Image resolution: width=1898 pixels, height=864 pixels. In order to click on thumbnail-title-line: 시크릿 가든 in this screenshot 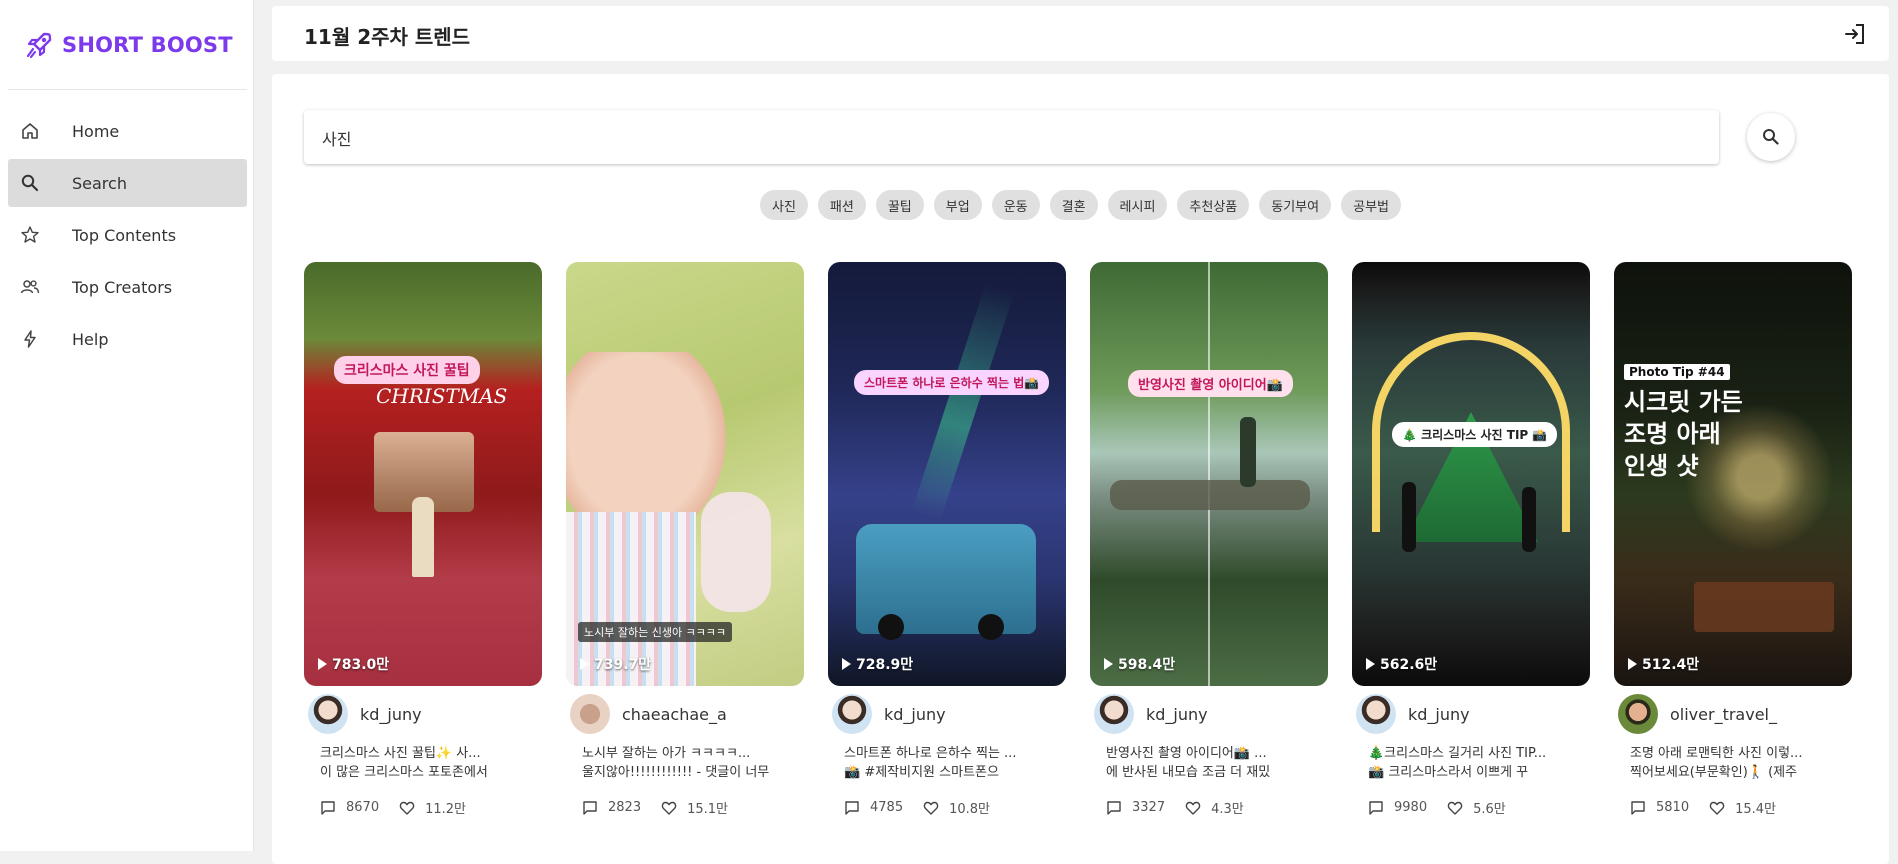, I will do `click(1683, 402)`.